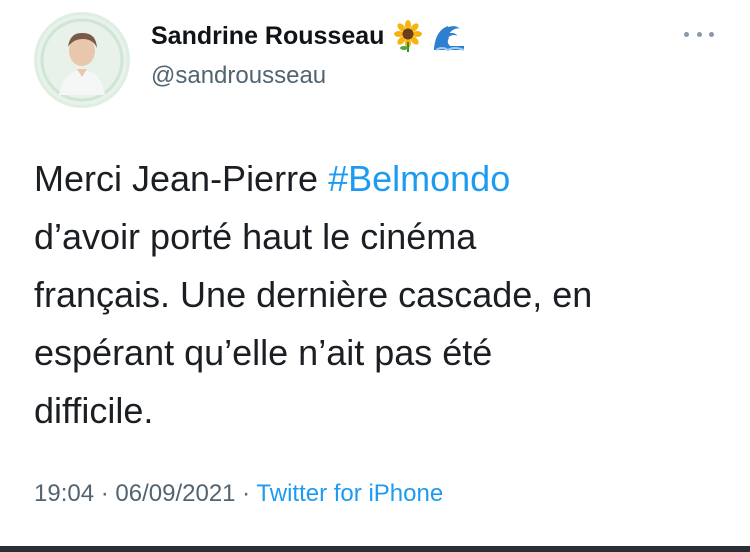  Describe the element at coordinates (181, 178) in the screenshot. I see `tweet-line-text: Merci Jean-Pierre` at that location.